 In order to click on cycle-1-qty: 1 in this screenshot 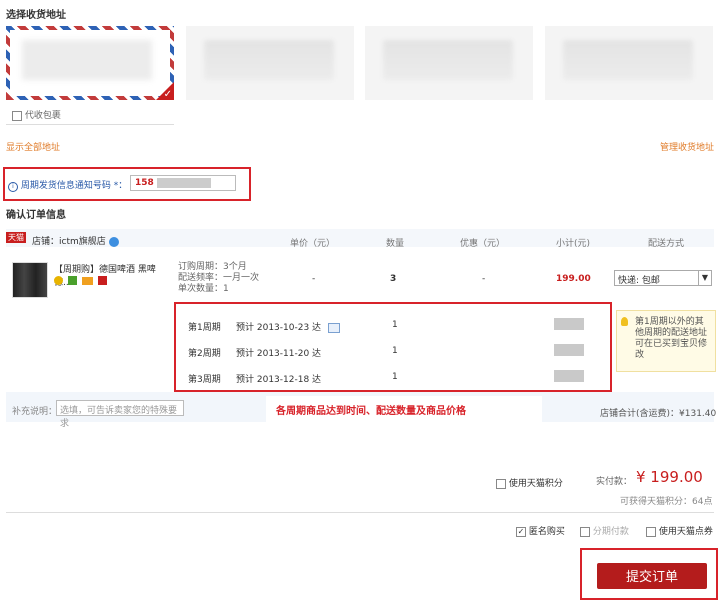, I will do `click(395, 325)`.